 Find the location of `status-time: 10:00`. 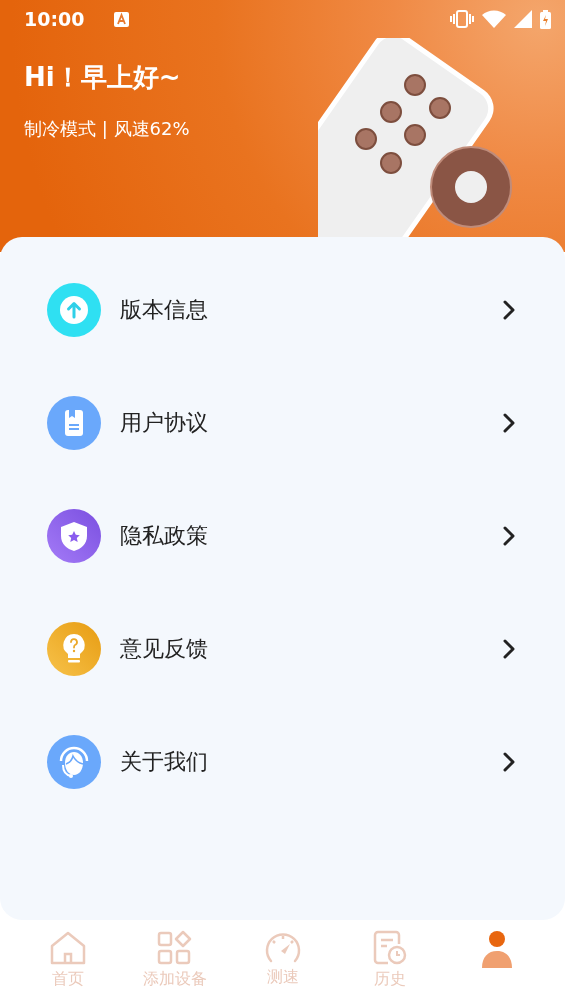

status-time: 10:00 is located at coordinates (54, 19).